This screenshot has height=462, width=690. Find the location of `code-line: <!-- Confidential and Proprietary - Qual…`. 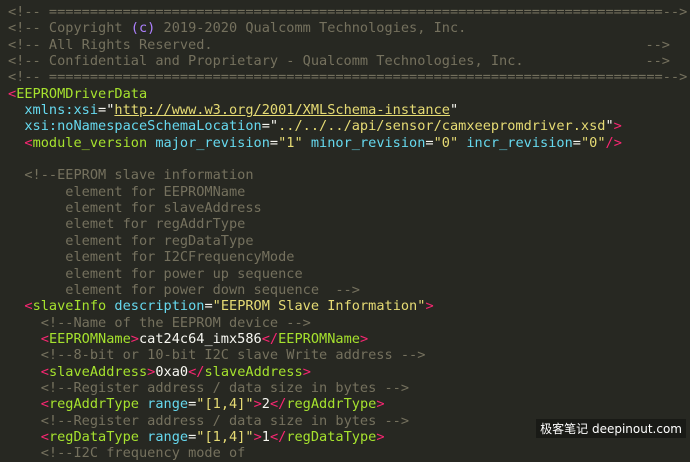

code-line: <!-- Confidential and Proprietary - Qual… is located at coordinates (339, 61).